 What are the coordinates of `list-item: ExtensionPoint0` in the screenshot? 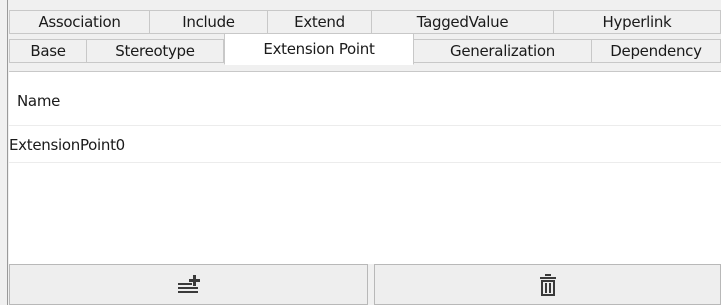 It's located at (365, 145).